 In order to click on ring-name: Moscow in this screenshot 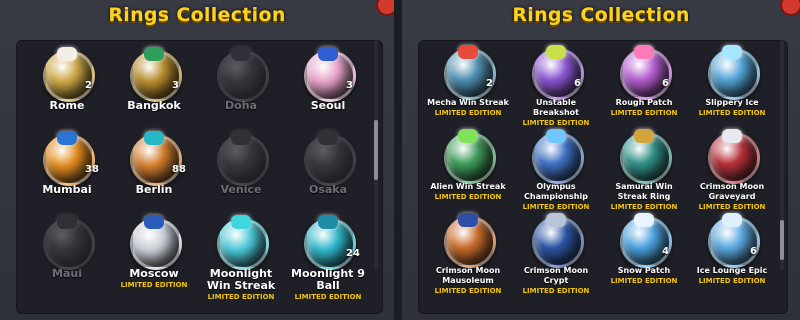, I will do `click(154, 273)`.